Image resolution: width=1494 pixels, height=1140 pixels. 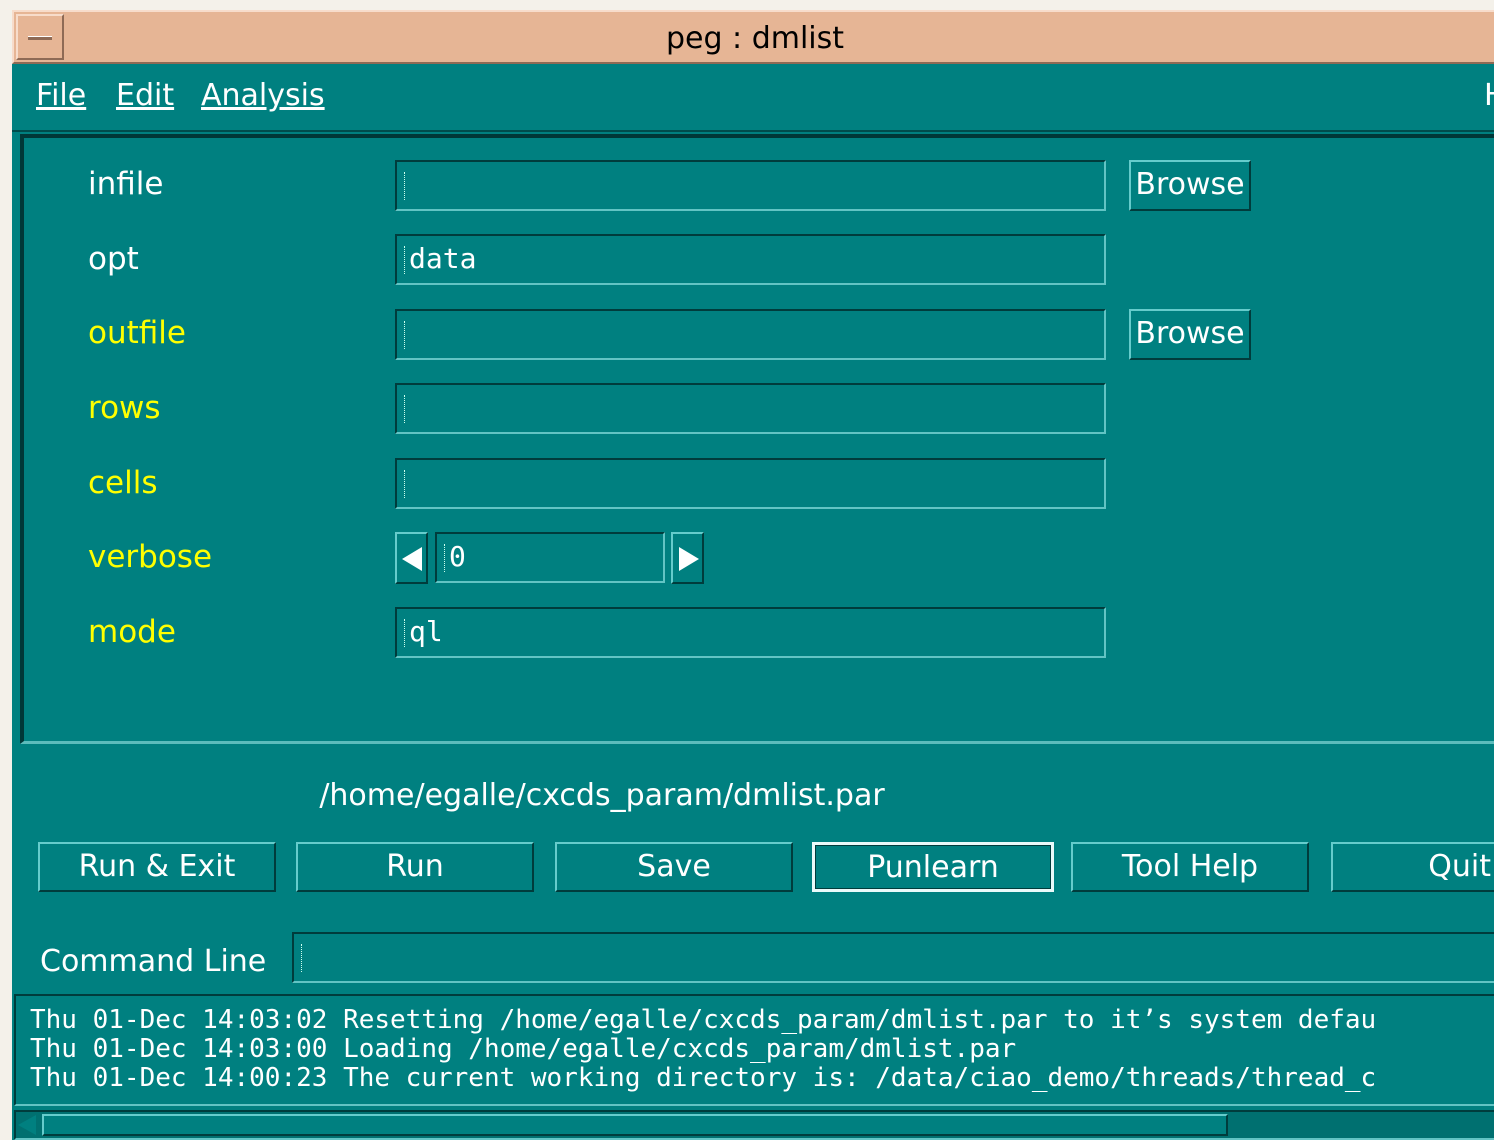 I want to click on param-label-verbose: verbose, so click(x=150, y=557).